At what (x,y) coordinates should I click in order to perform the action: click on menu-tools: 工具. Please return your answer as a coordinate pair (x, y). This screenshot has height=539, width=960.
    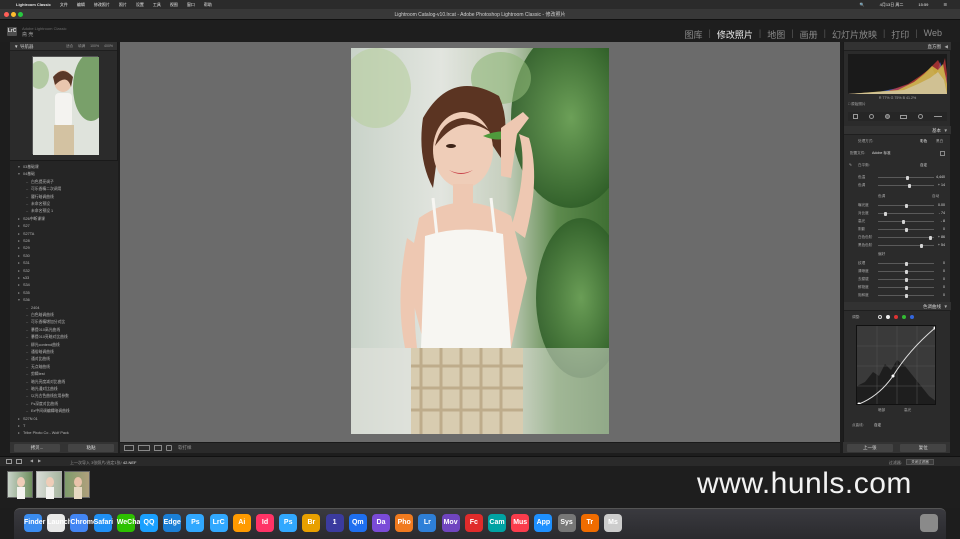
    Looking at the image, I should click on (157, 5).